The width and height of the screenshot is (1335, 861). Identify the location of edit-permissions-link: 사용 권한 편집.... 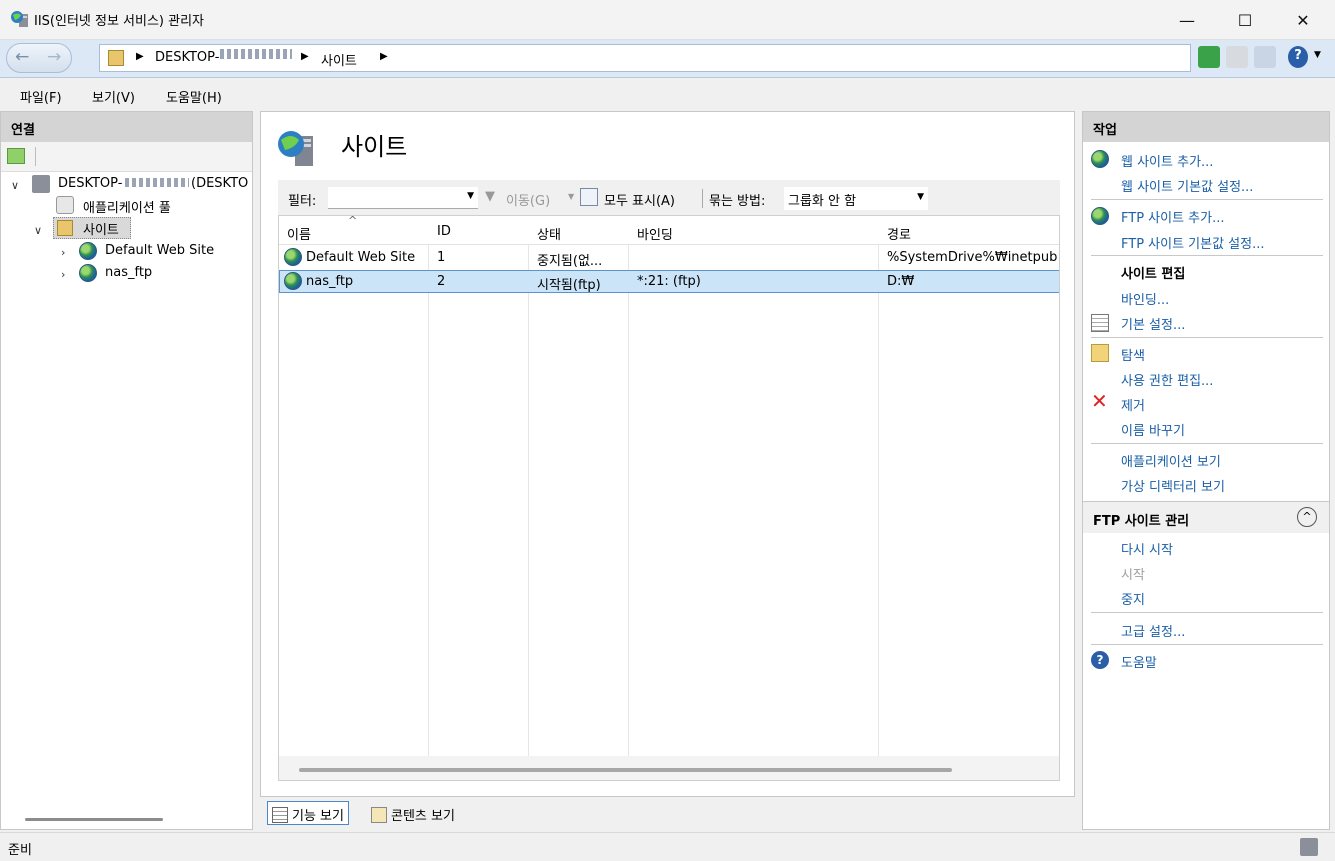
(1167, 379).